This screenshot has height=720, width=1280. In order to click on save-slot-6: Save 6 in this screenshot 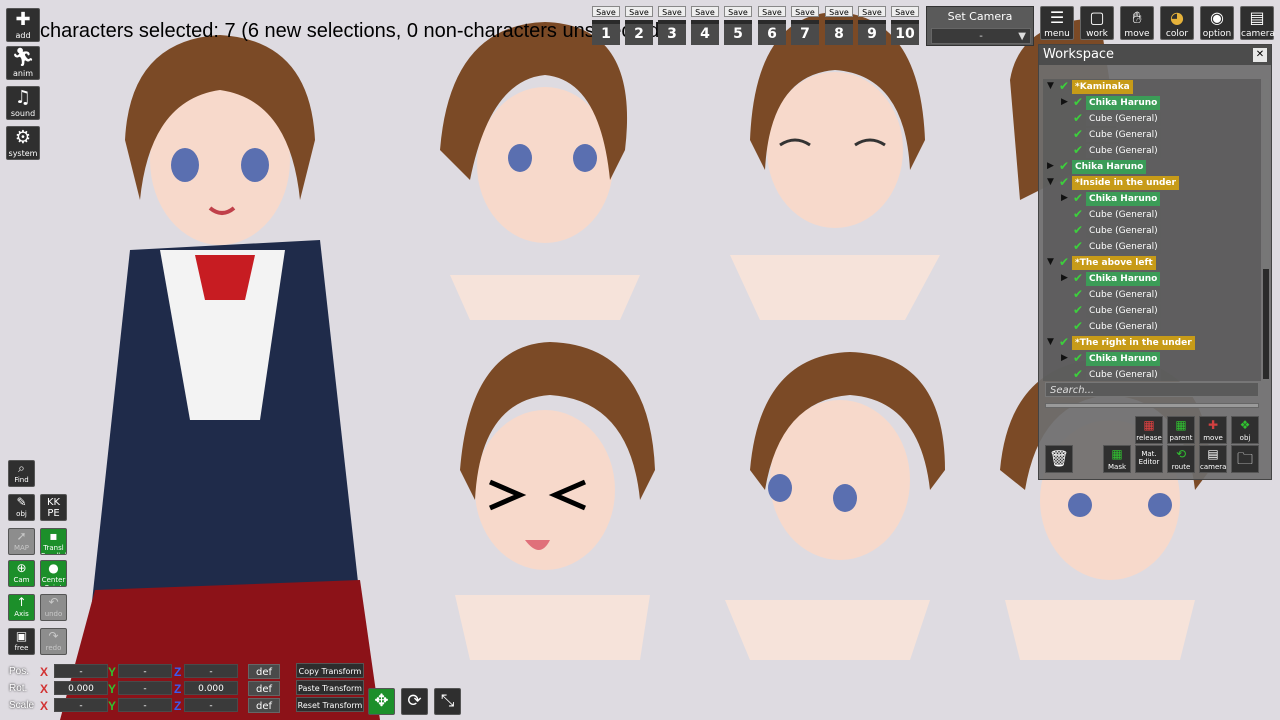, I will do `click(772, 26)`.